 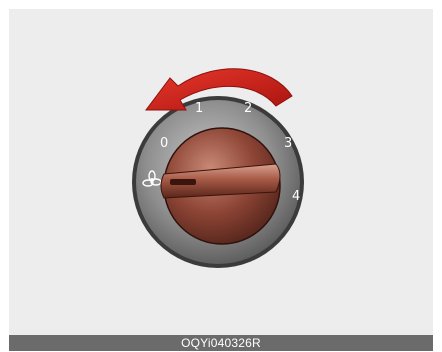 I want to click on figure-code: OQYi040326R, so click(x=221, y=343).